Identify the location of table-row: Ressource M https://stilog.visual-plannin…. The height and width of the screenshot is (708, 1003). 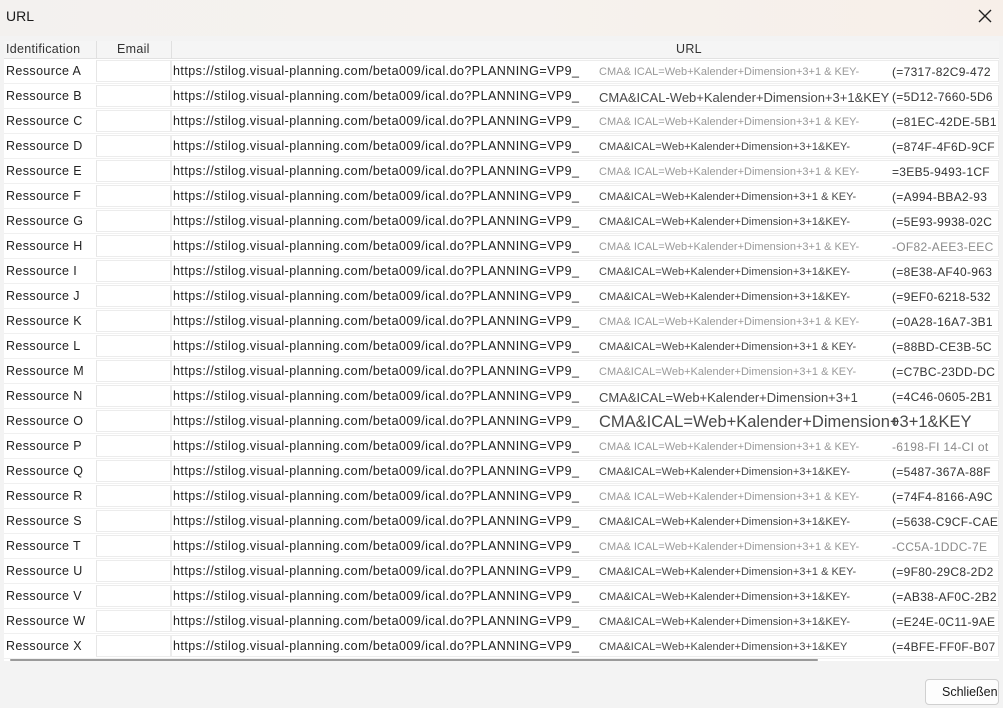
(501, 371).